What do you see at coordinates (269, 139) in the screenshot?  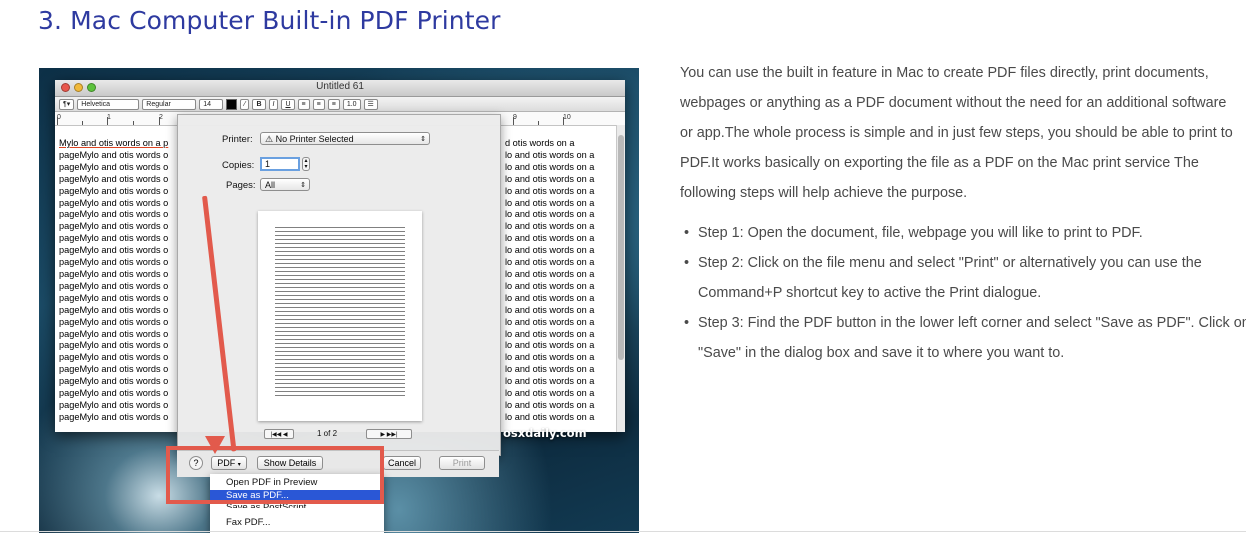 I see `warning-icon: ⚠` at bounding box center [269, 139].